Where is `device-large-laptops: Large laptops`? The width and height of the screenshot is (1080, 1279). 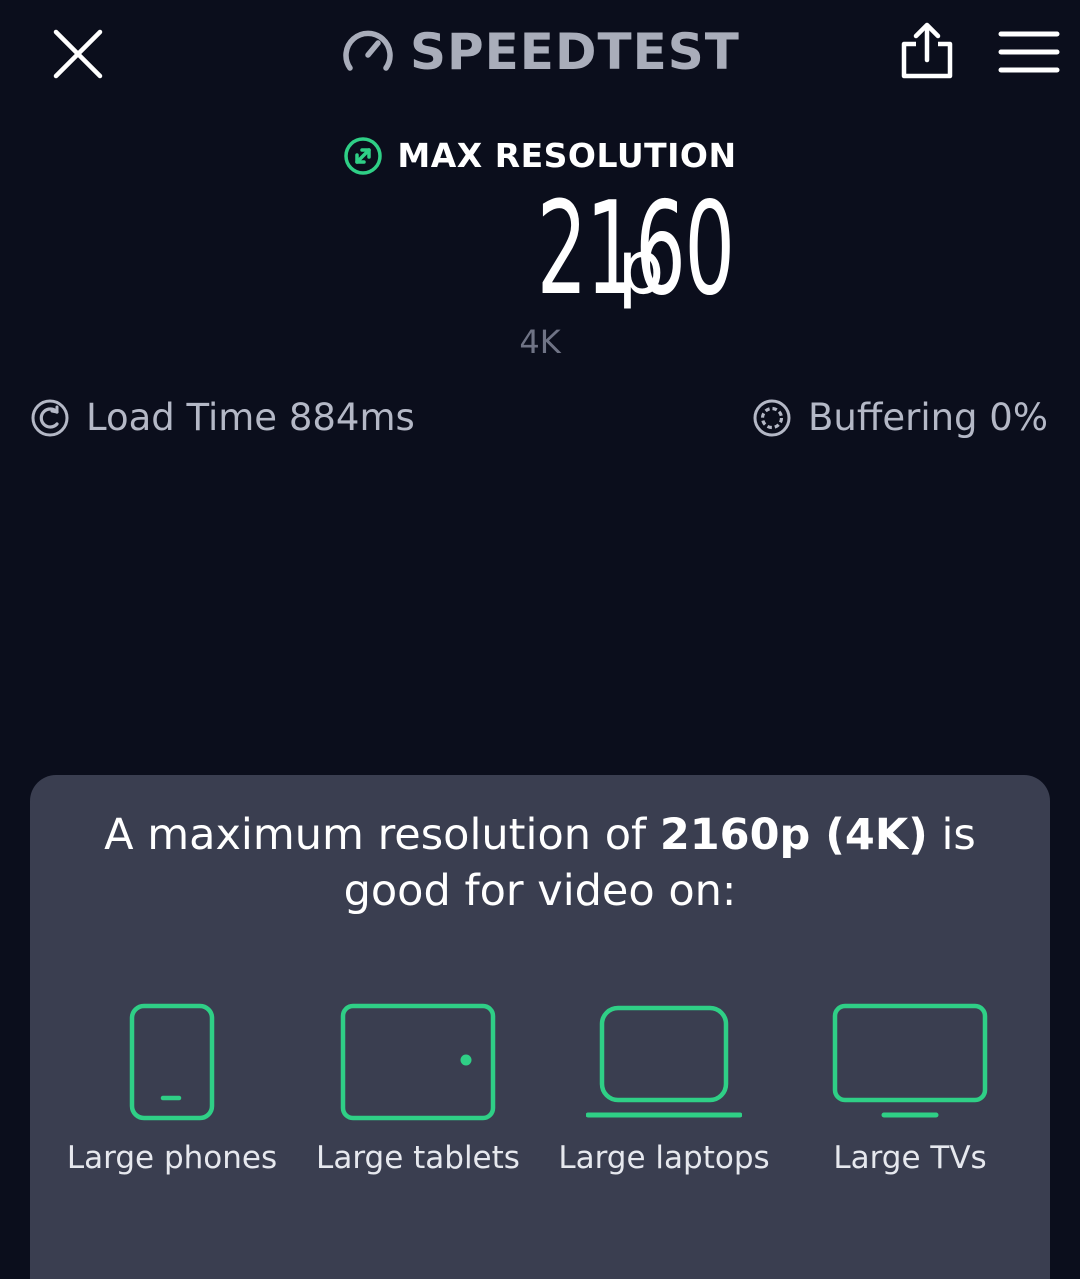
device-large-laptops: Large laptops is located at coordinates (664, 1090).